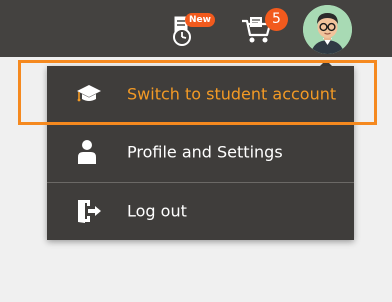 This screenshot has width=392, height=302. What do you see at coordinates (200, 20) in the screenshot?
I see `new-badge: New` at bounding box center [200, 20].